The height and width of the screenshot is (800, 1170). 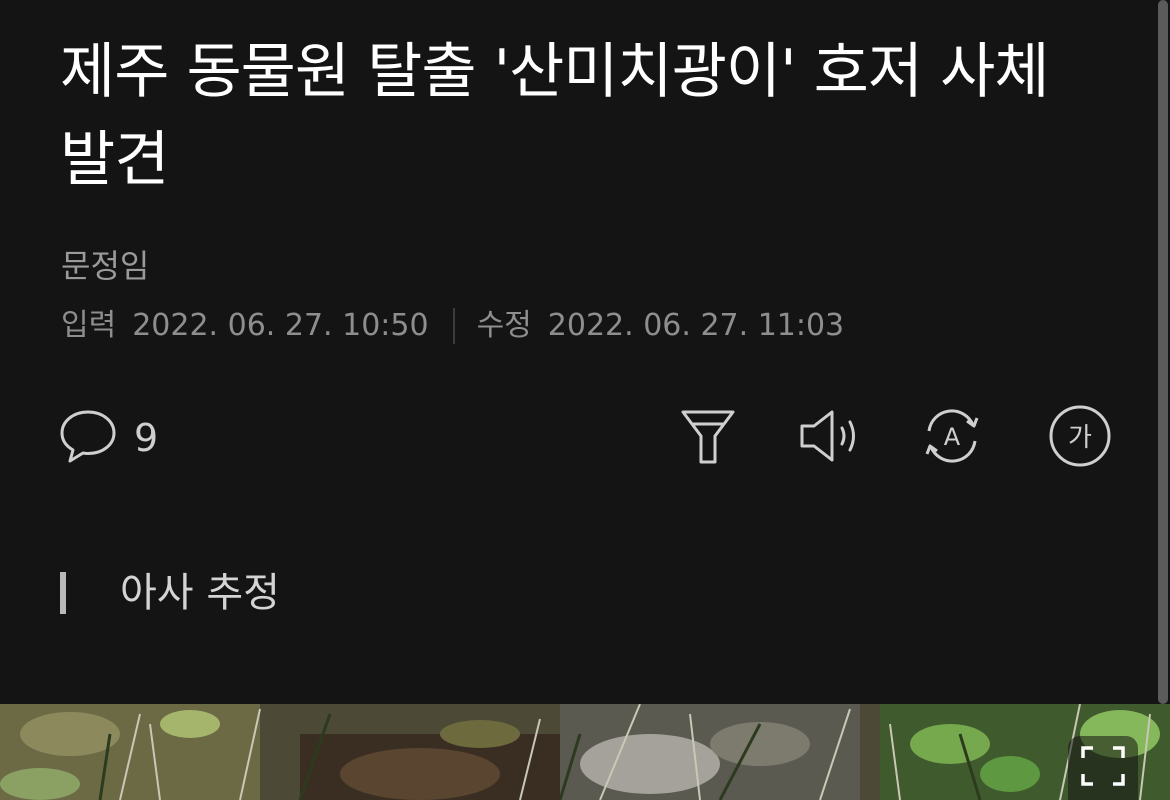 What do you see at coordinates (89, 325) in the screenshot?
I see `published-label: 입력` at bounding box center [89, 325].